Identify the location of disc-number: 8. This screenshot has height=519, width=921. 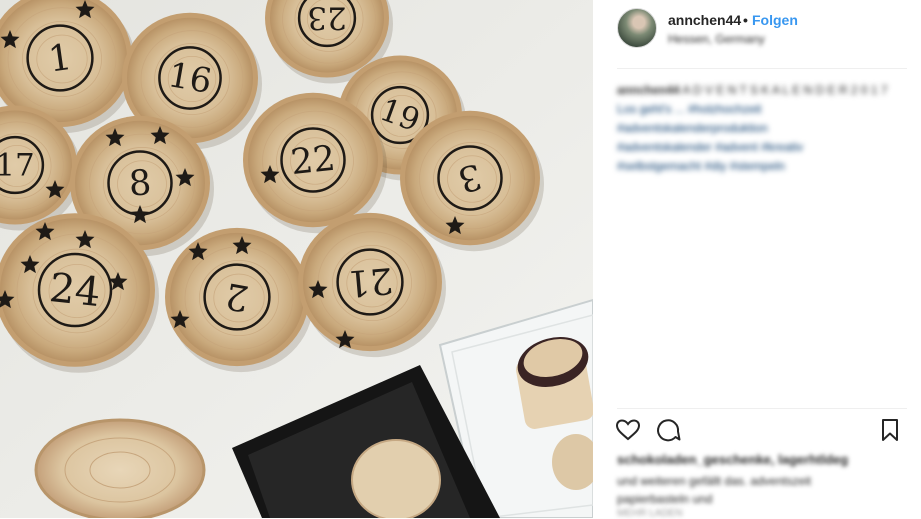
(140, 183).